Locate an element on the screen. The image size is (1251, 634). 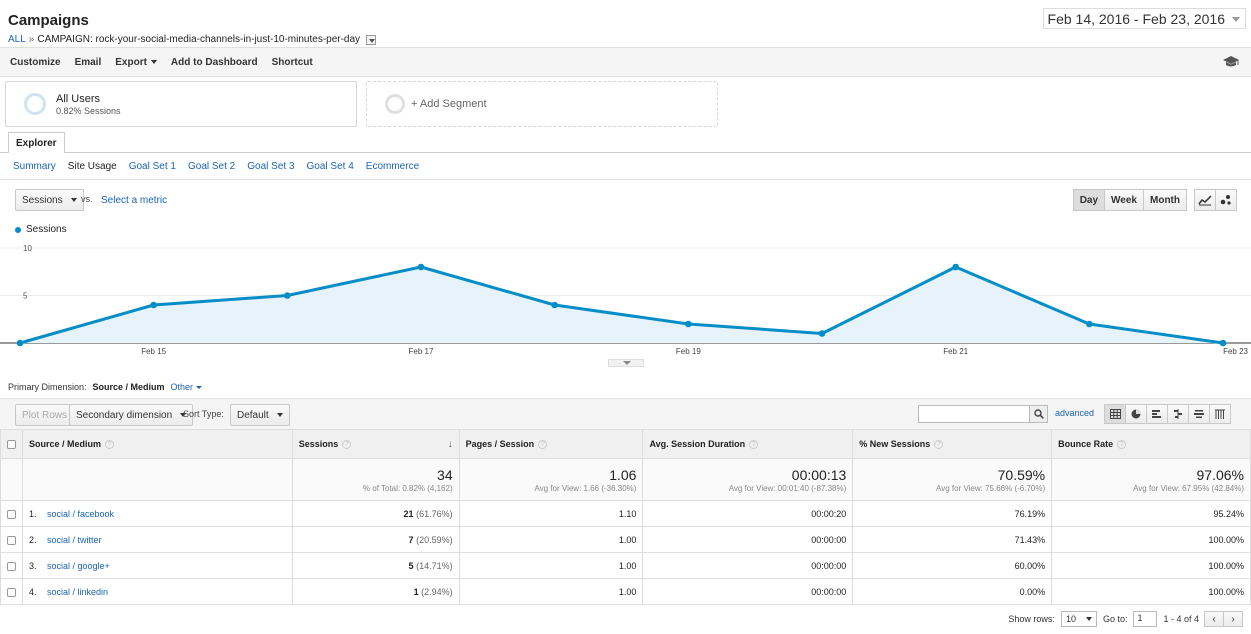
total-pages-session: 1.06 Avg for View: 1.66 (-36.30%) is located at coordinates (551, 479).